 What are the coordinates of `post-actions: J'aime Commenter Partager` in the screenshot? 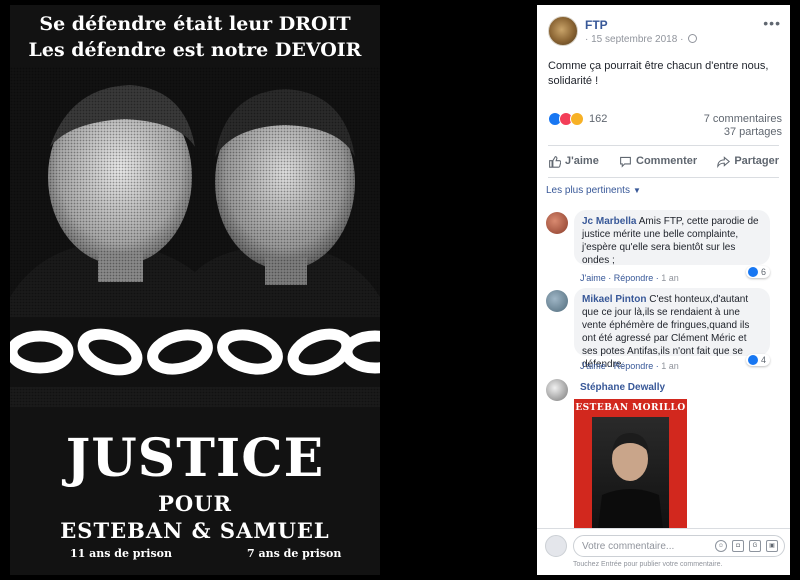 It's located at (663, 161).